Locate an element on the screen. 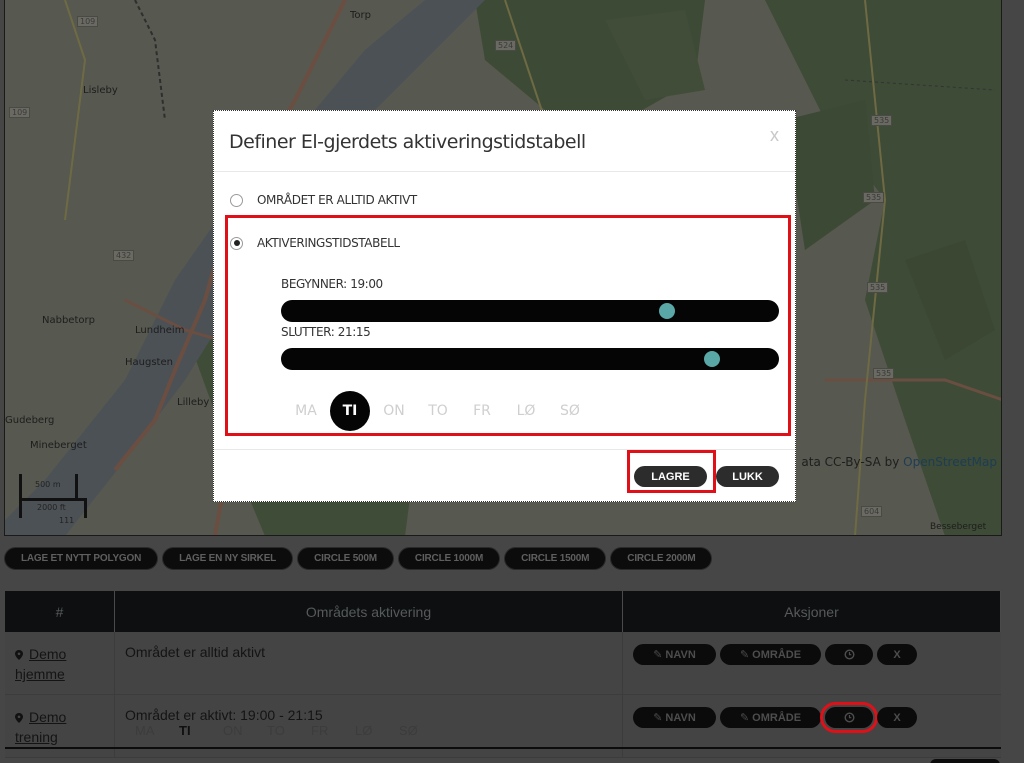 The height and width of the screenshot is (763, 1024). partial-button is located at coordinates (965, 761).